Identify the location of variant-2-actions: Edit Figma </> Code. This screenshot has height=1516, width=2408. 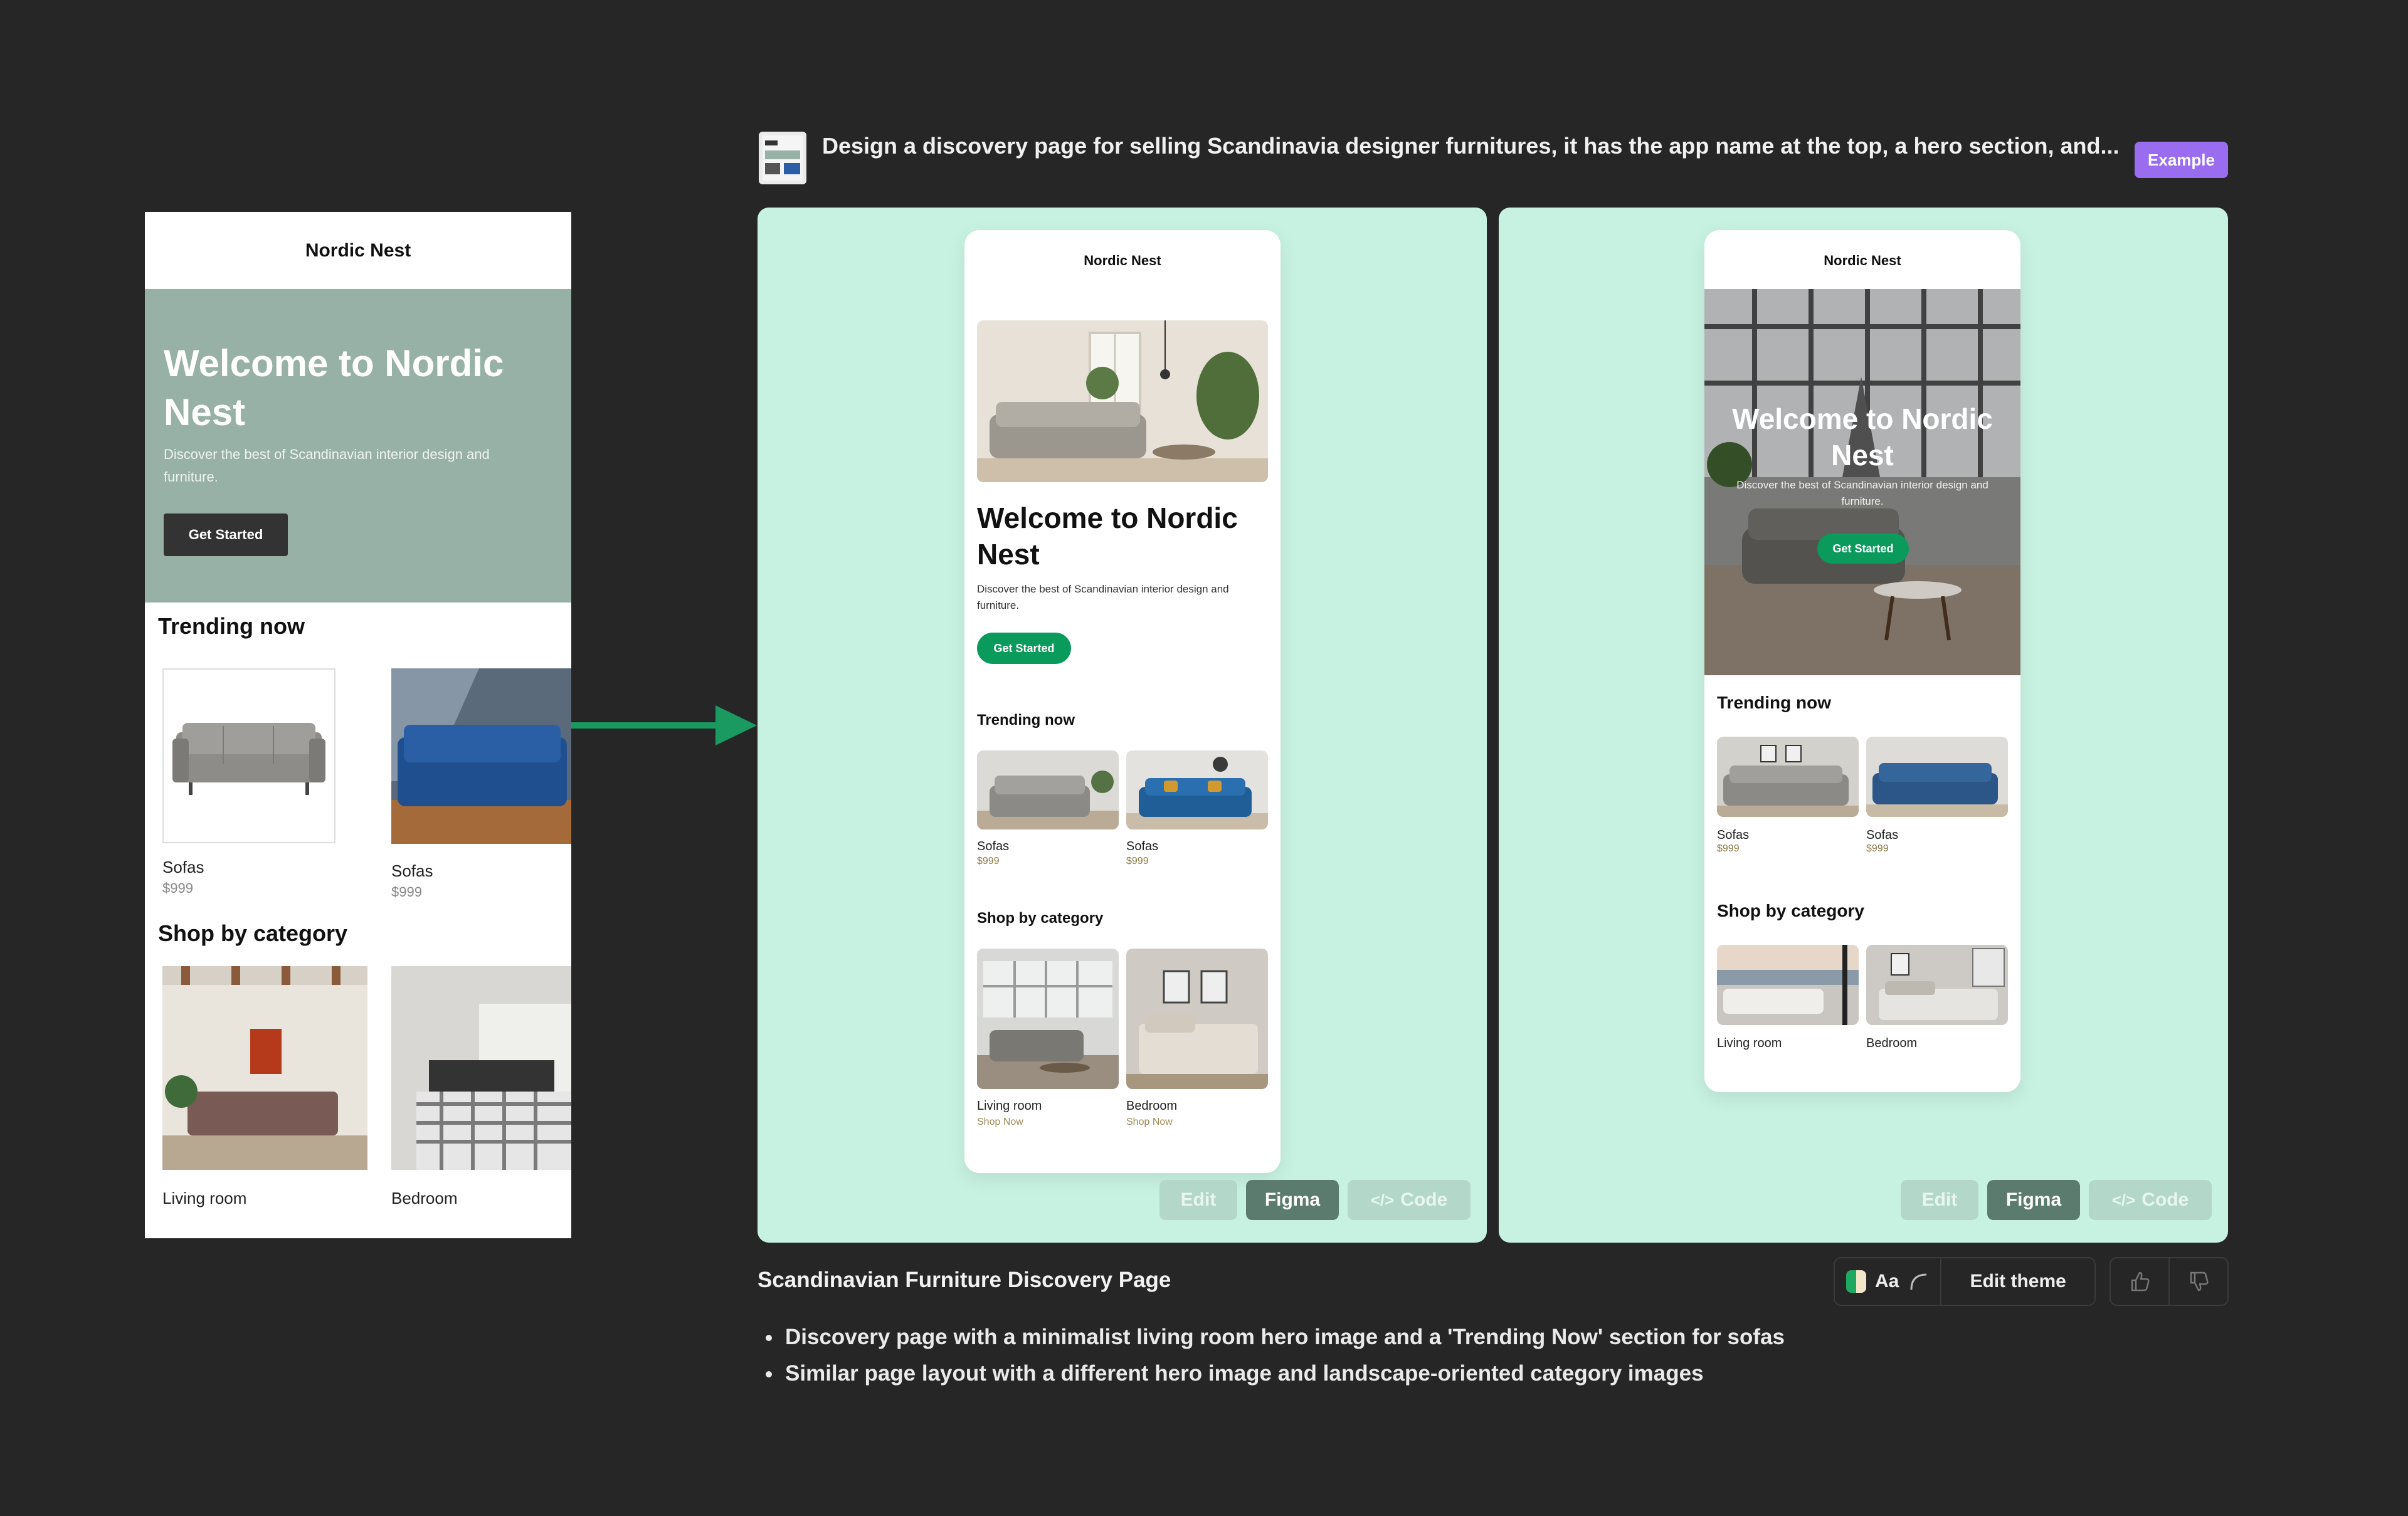
(2056, 1200).